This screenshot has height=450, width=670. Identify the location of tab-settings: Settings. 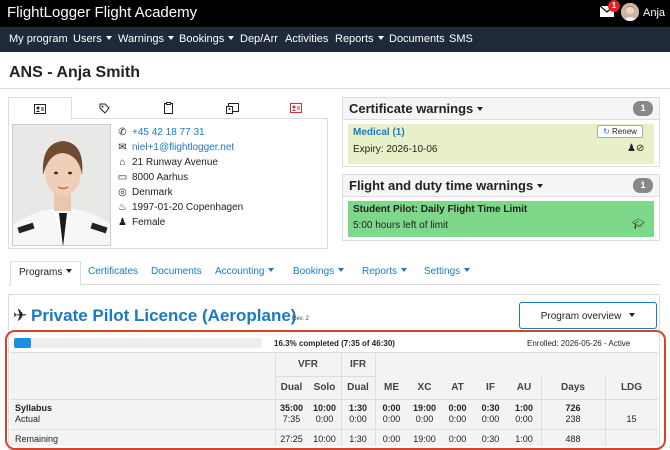
(447, 271).